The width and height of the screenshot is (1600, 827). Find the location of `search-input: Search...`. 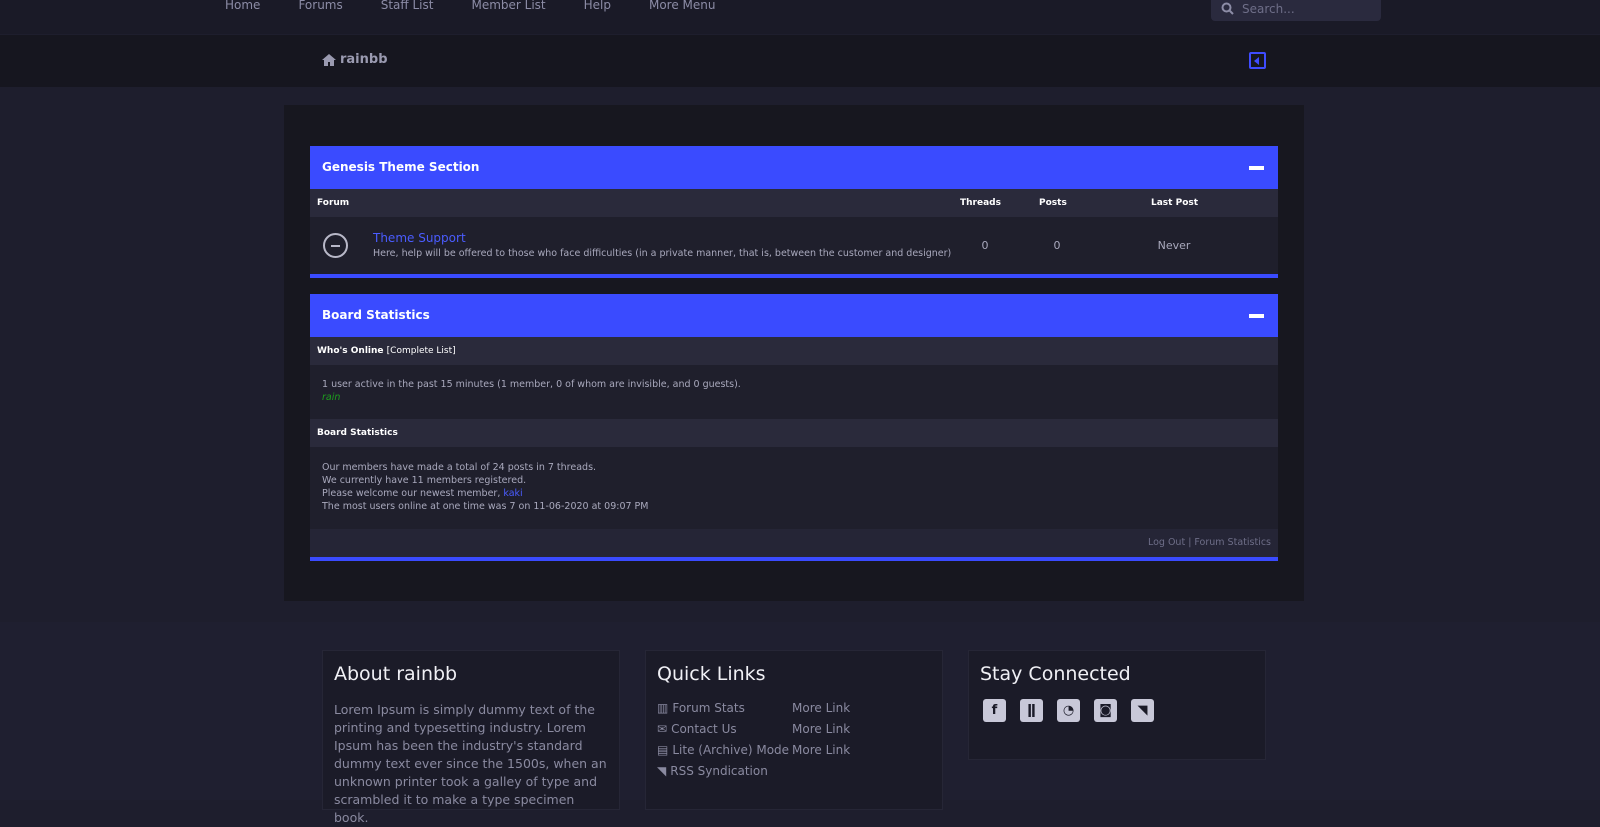

search-input: Search... is located at coordinates (1296, 10).